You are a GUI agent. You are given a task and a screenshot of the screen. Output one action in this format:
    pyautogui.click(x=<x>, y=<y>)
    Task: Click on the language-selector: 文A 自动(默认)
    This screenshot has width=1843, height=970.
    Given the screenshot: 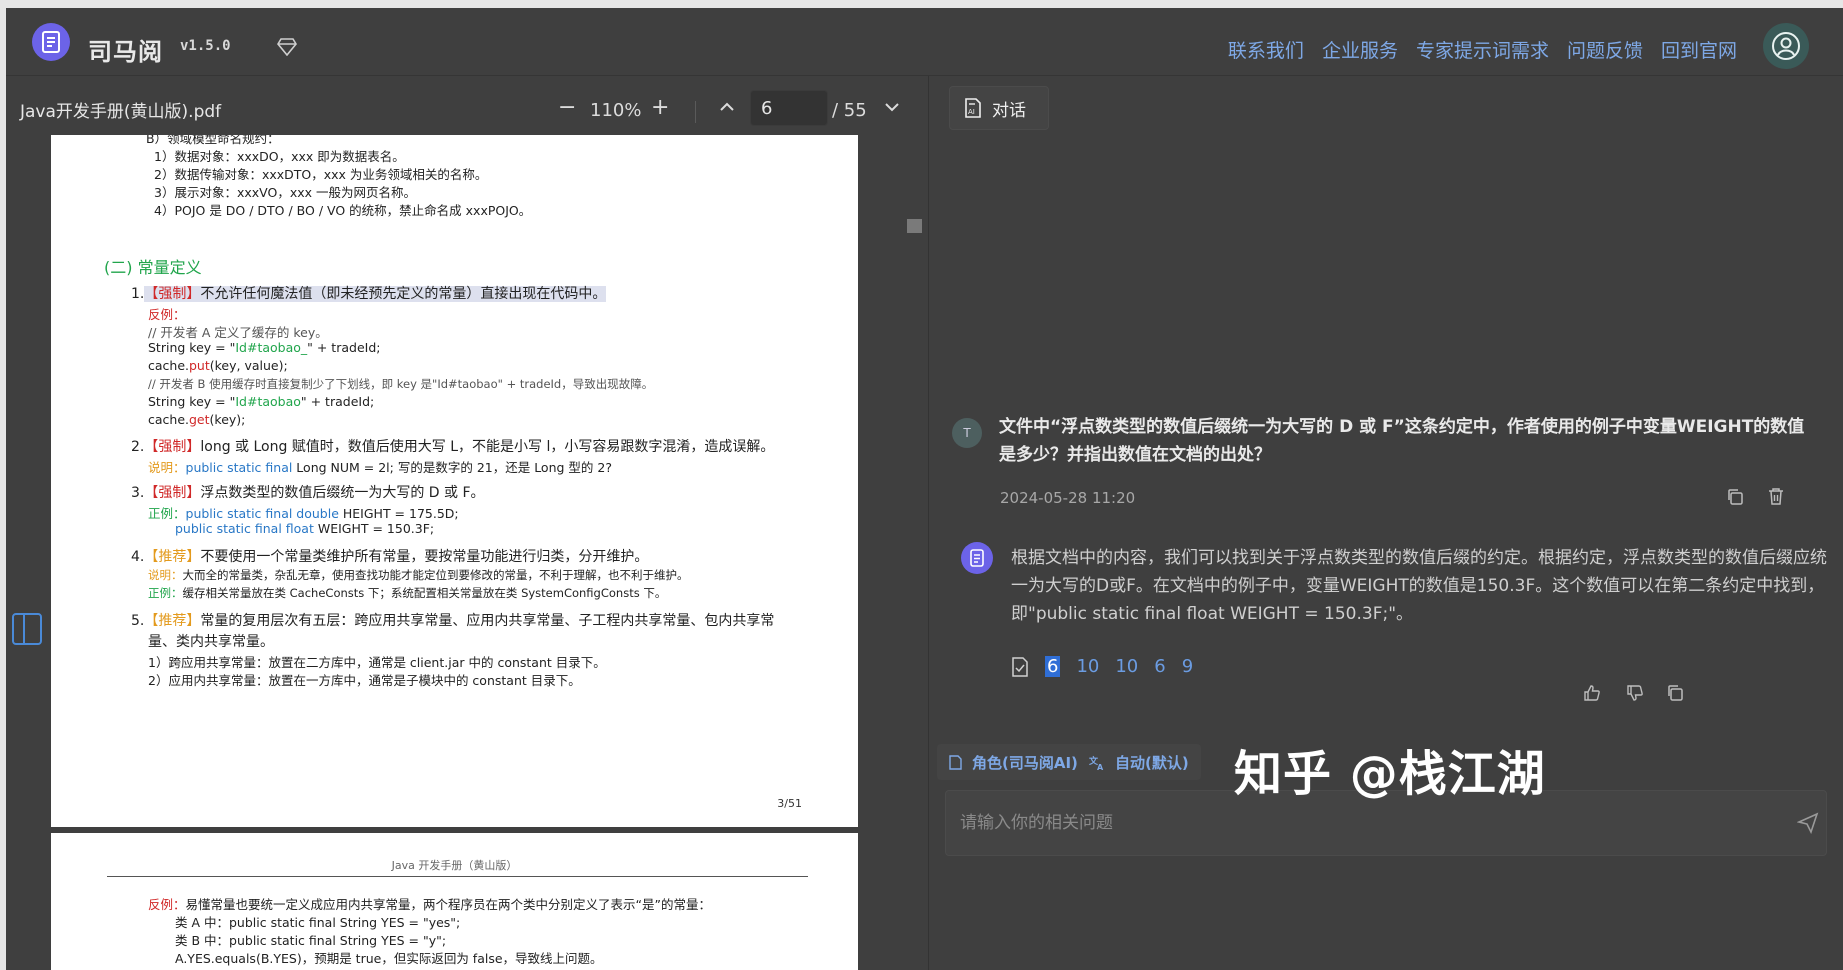 What is the action you would take?
    pyautogui.click(x=1139, y=762)
    